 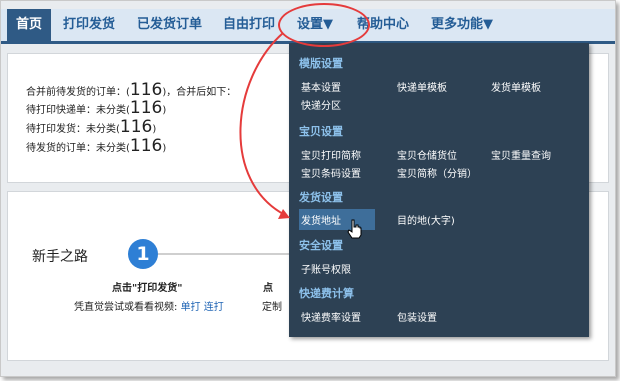 What do you see at coordinates (264, 125) in the screenshot?
I see `annotation-arrow` at bounding box center [264, 125].